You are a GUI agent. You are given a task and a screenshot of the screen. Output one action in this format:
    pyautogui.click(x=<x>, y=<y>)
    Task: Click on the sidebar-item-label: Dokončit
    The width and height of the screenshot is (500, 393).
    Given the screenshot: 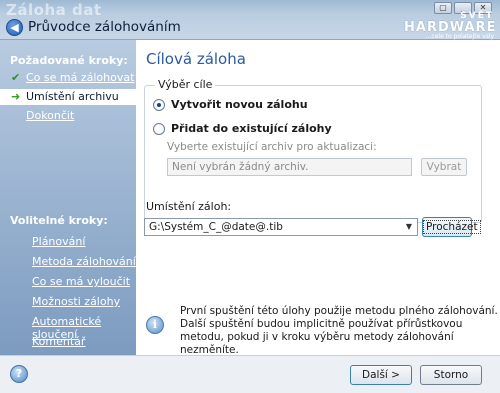 What is the action you would take?
    pyautogui.click(x=50, y=115)
    